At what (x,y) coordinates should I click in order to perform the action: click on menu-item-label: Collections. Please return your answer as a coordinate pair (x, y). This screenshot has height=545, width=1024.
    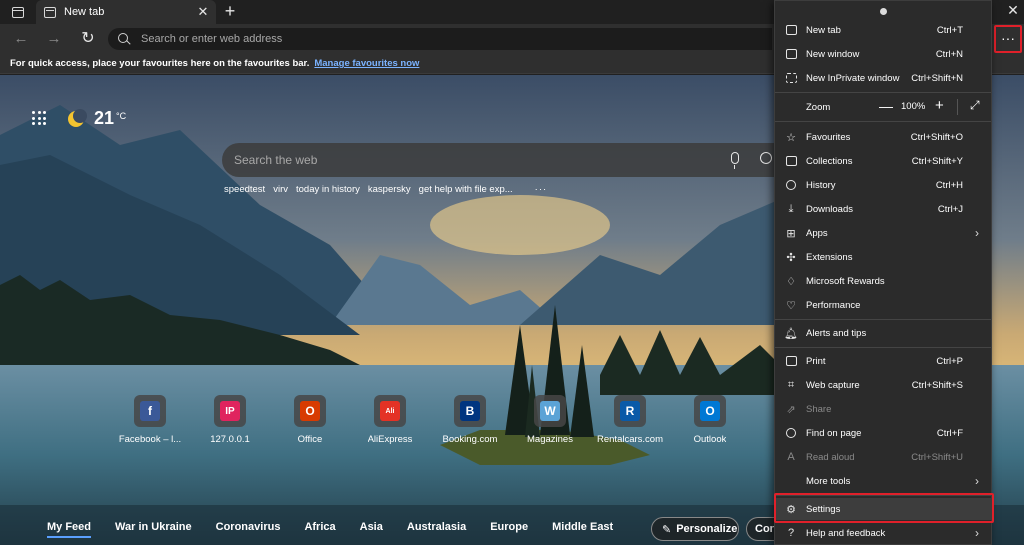
    Looking at the image, I should click on (829, 161).